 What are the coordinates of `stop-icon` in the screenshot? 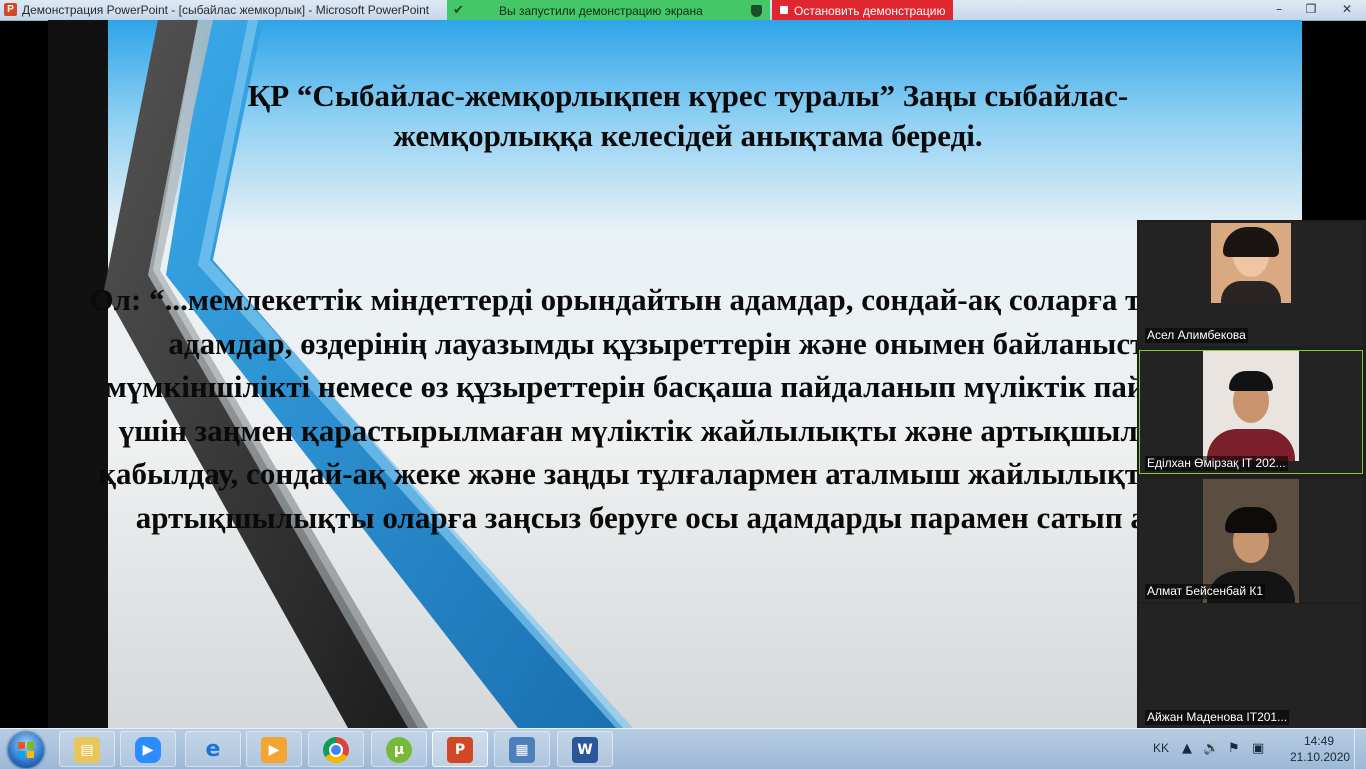 It's located at (784, 10).